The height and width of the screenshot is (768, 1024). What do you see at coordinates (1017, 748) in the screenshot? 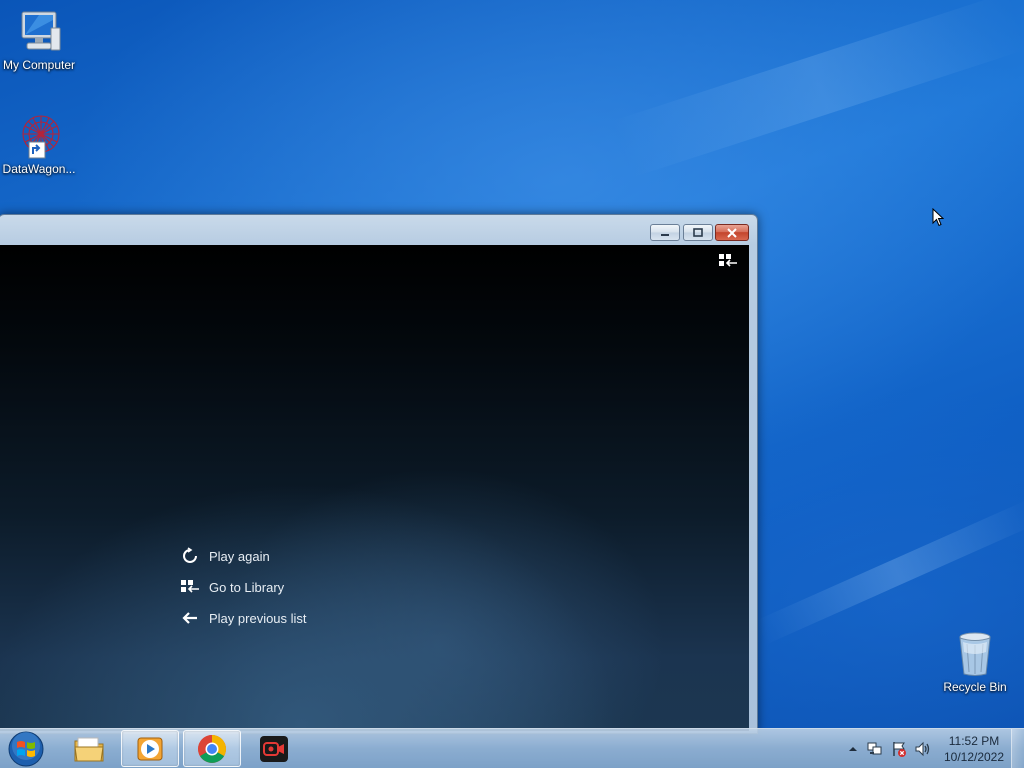
I see `show-desktop-button` at bounding box center [1017, 748].